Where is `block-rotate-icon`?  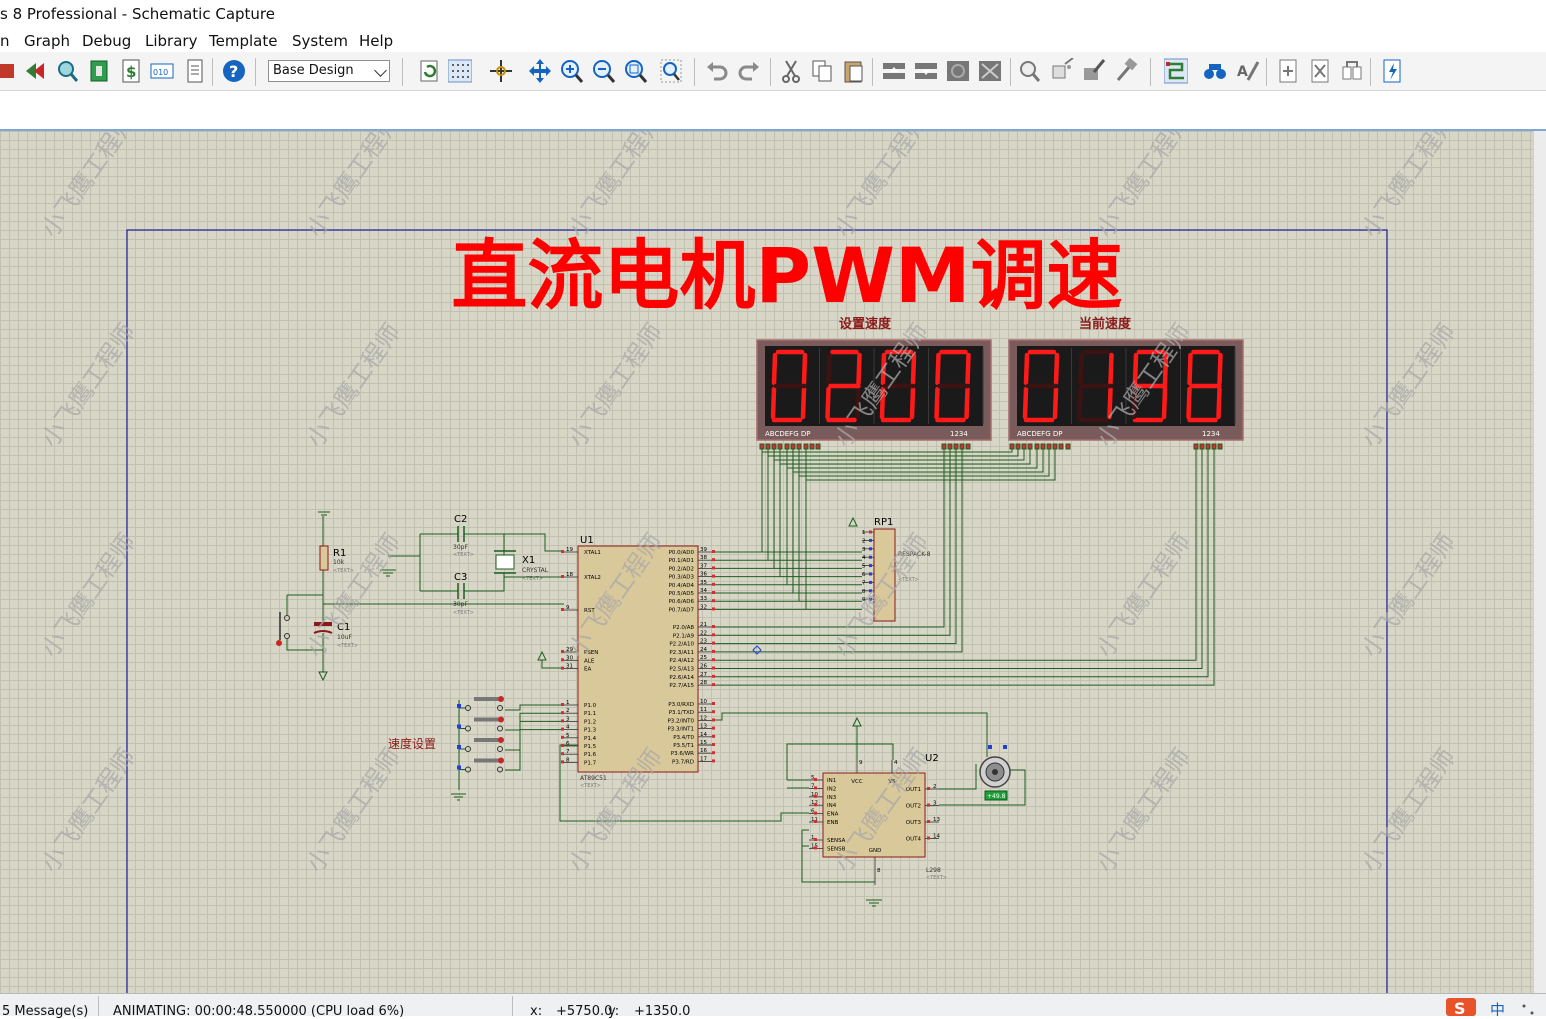 block-rotate-icon is located at coordinates (958, 71).